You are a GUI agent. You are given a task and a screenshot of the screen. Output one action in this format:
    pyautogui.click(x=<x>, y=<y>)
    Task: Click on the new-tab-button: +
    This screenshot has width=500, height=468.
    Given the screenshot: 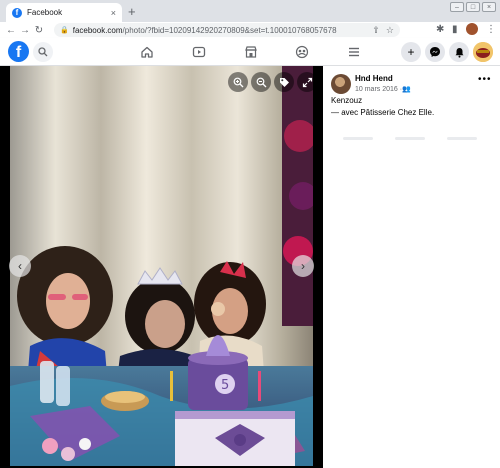 What is the action you would take?
    pyautogui.click(x=132, y=11)
    